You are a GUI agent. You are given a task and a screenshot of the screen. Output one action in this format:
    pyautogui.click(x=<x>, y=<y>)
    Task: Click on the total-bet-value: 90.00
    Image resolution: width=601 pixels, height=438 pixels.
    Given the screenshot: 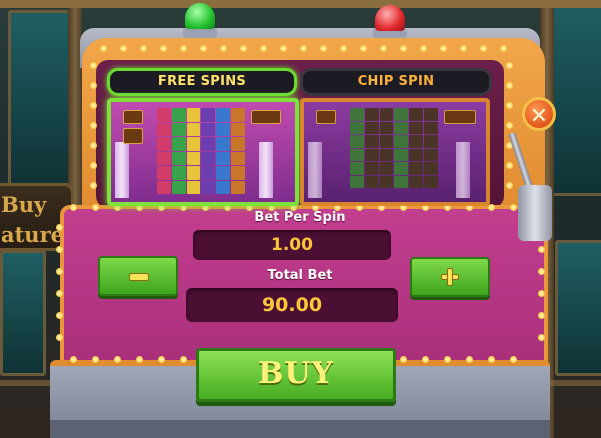 What is the action you would take?
    pyautogui.click(x=292, y=305)
    